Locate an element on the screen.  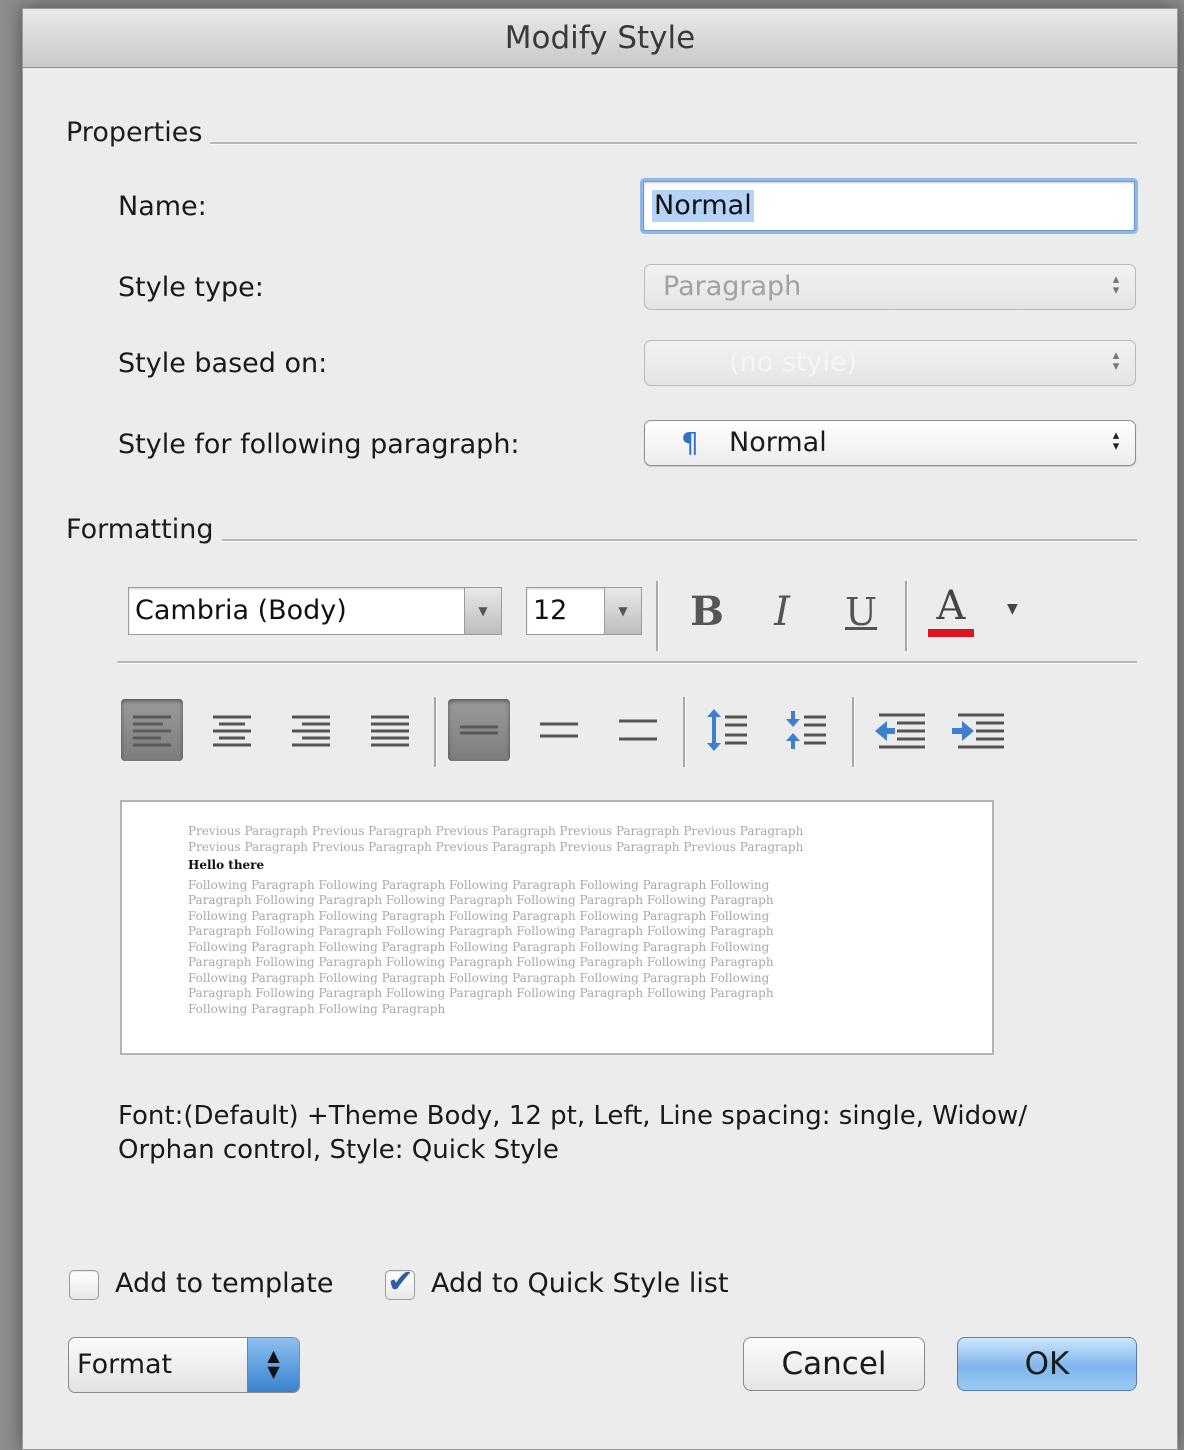
justify-icon is located at coordinates (390, 731).